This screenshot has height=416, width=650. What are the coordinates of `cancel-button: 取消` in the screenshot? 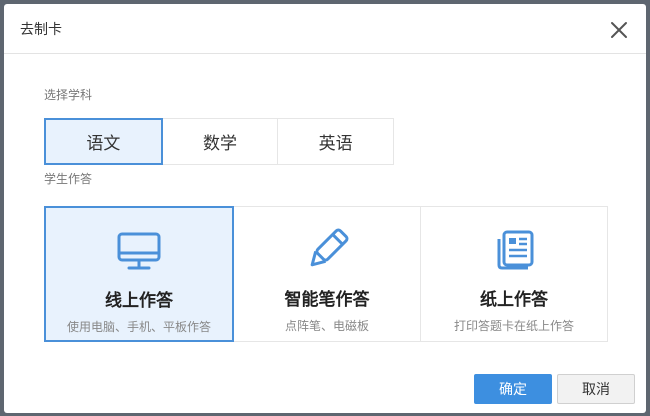 It's located at (596, 389).